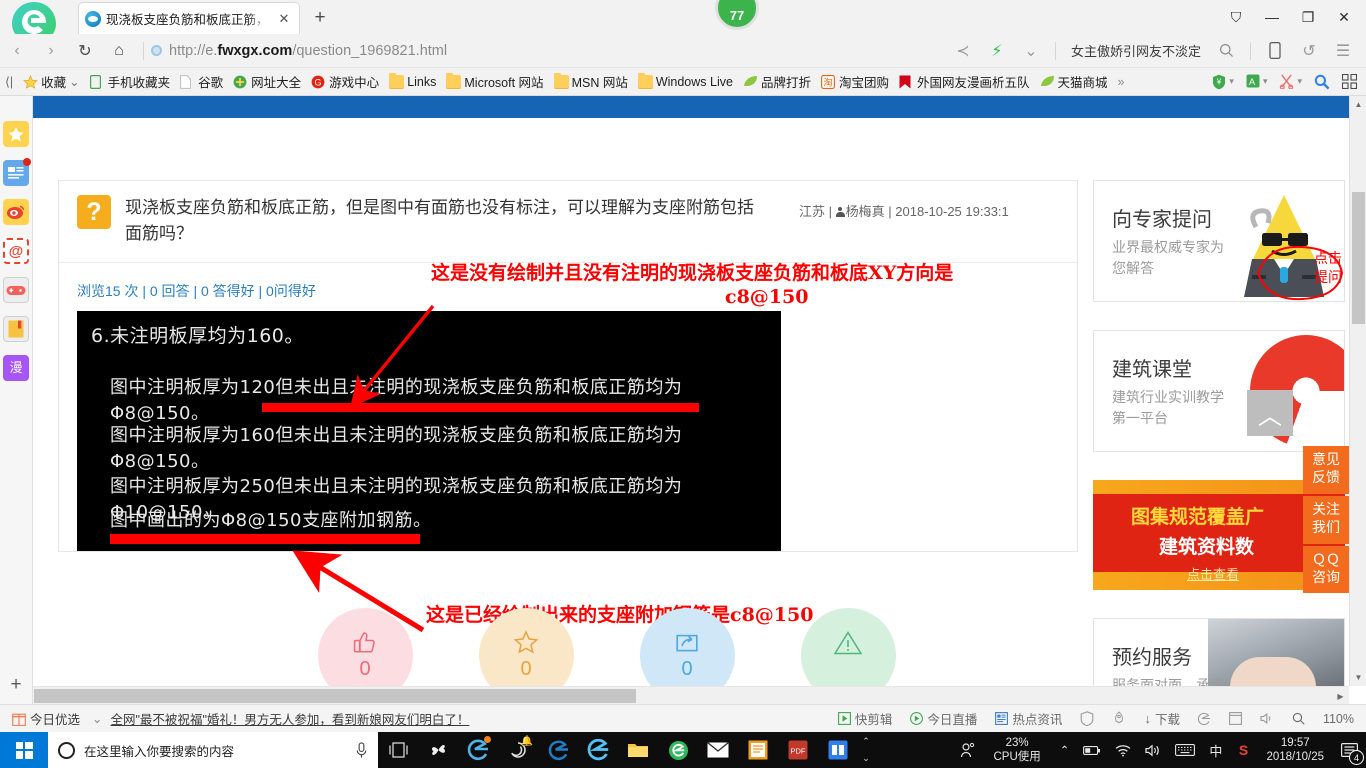 This screenshot has width=1366, height=768. What do you see at coordinates (777, 82) in the screenshot?
I see `bookmark-brand-sale: 品牌打折` at bounding box center [777, 82].